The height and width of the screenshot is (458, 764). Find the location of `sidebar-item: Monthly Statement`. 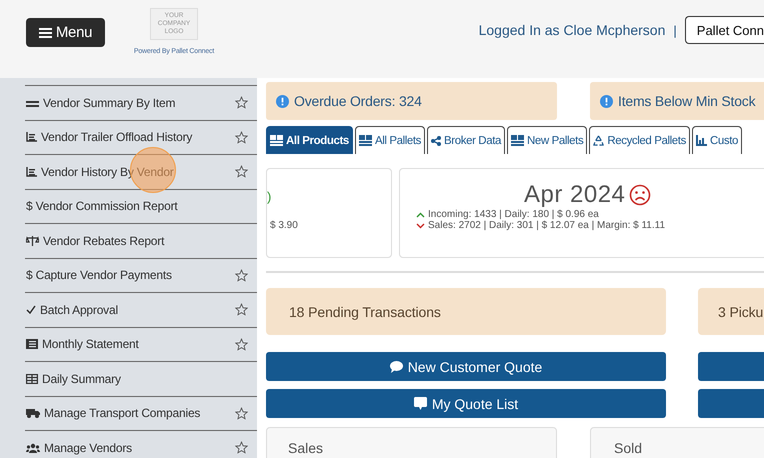

sidebar-item: Monthly Statement is located at coordinates (141, 343).